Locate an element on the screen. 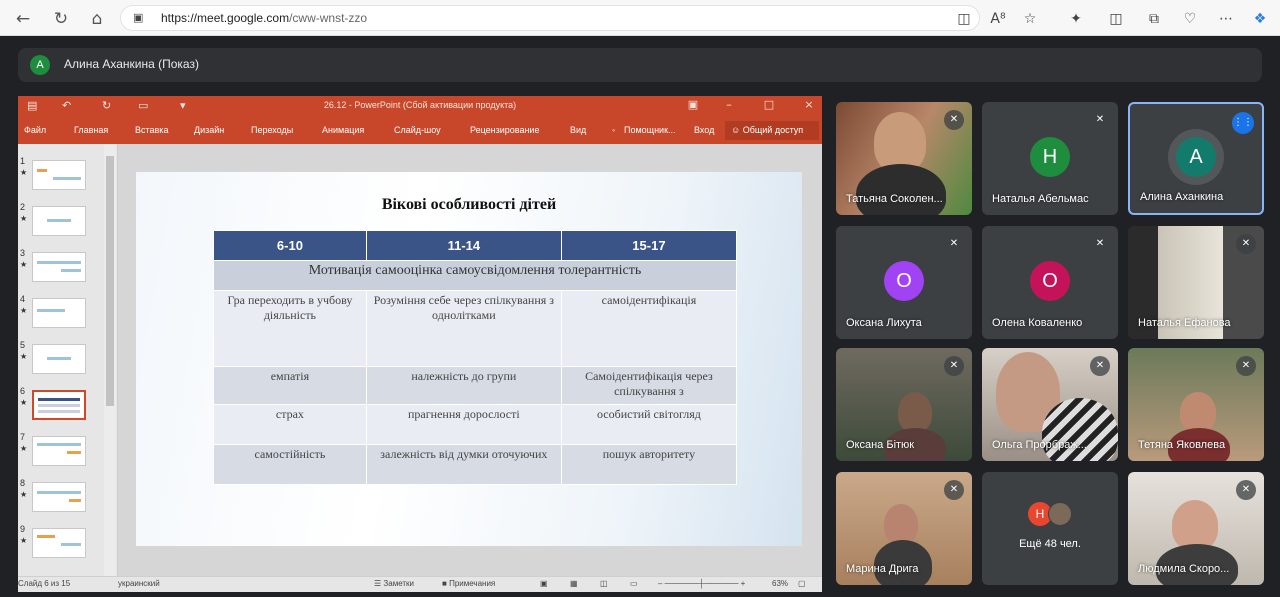  share-button: ☺ Общий доступ is located at coordinates (772, 130).